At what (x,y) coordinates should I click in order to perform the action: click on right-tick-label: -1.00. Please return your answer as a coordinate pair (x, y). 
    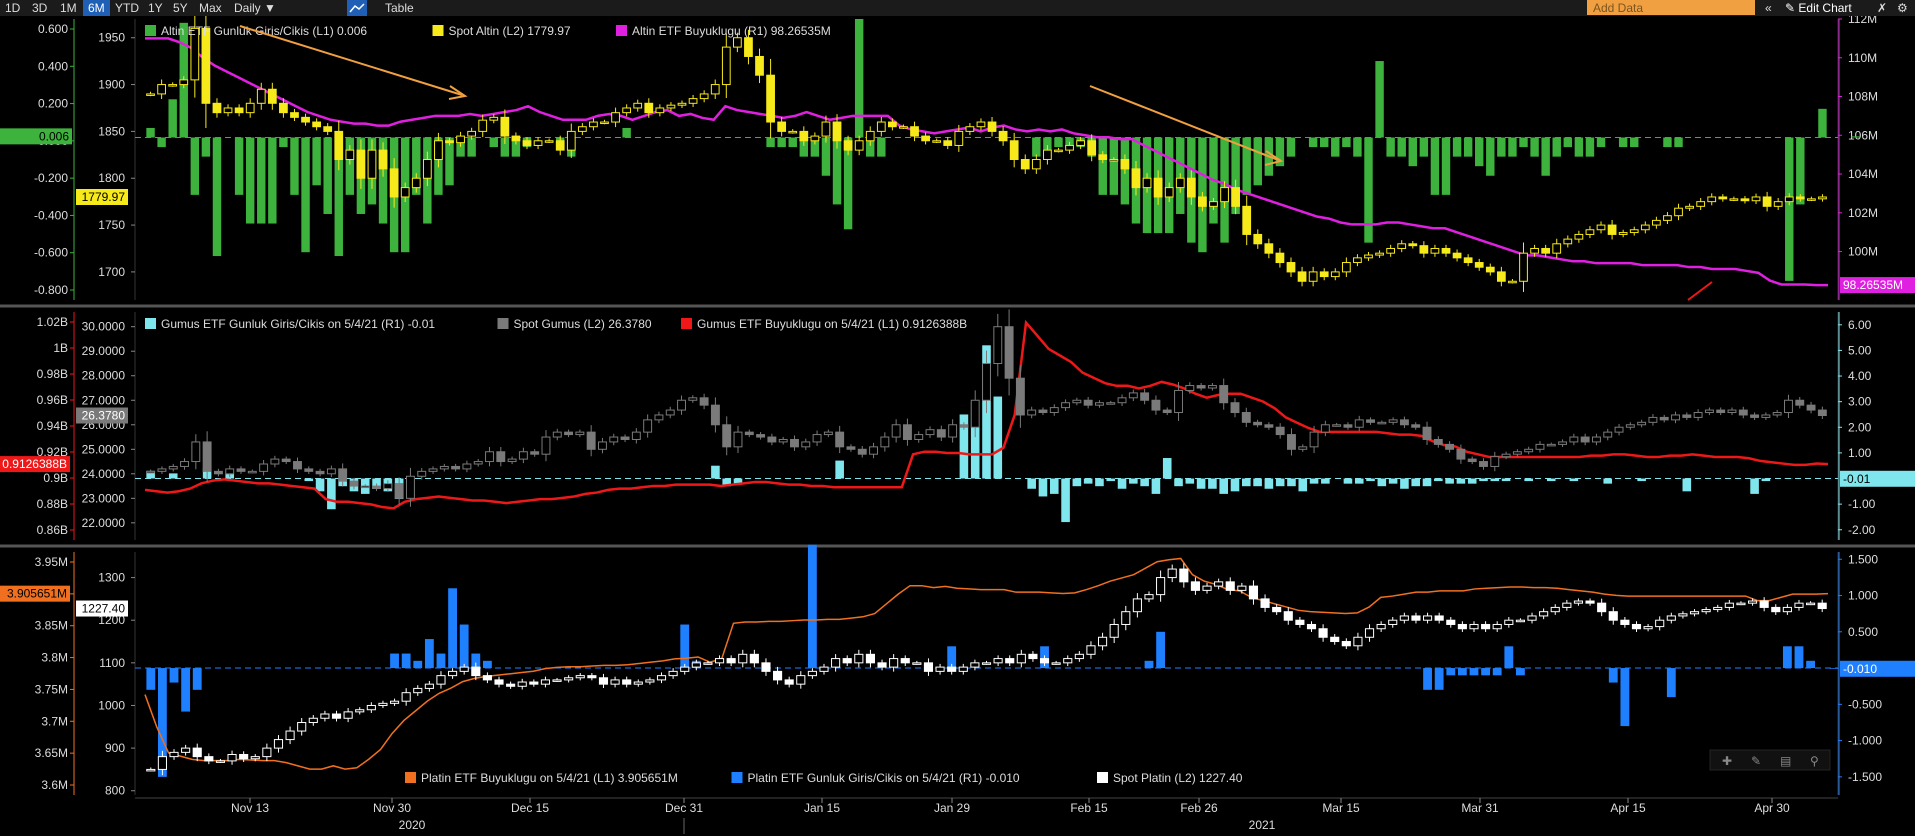
    Looking at the image, I should click on (1862, 504).